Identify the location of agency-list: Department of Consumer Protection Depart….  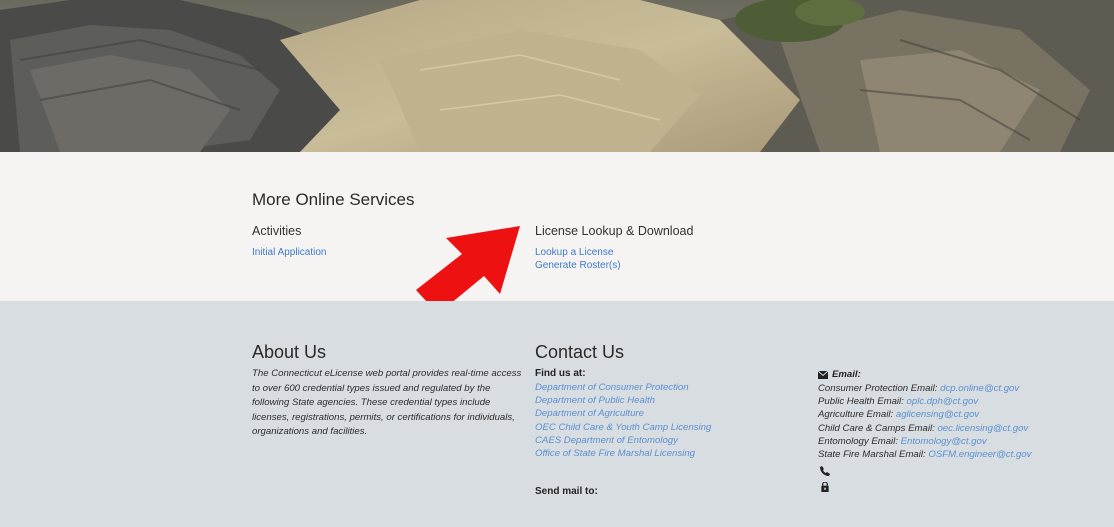
(623, 420).